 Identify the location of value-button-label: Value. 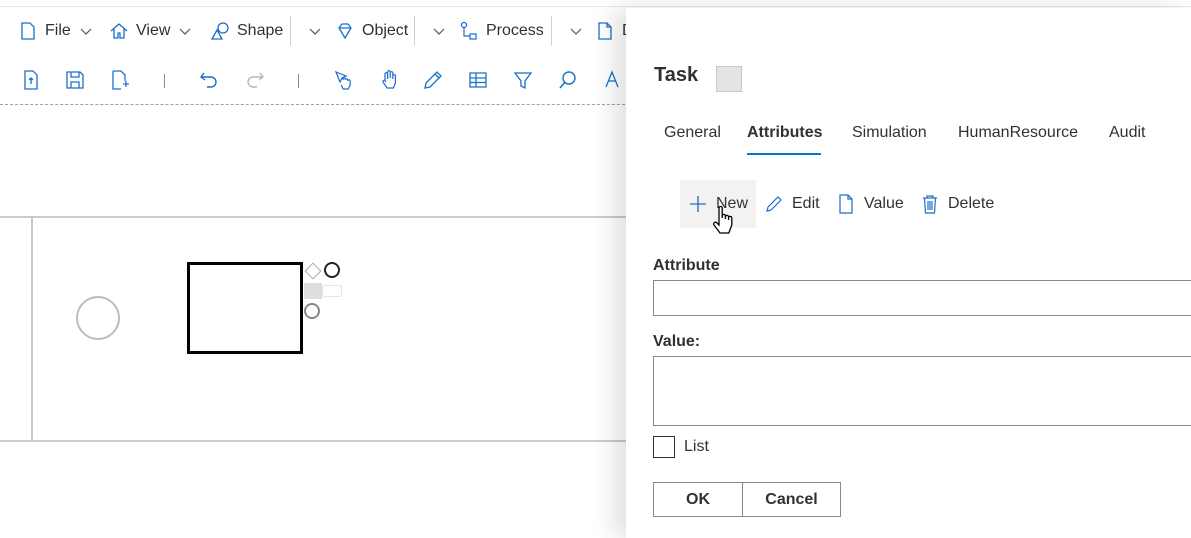
(884, 203).